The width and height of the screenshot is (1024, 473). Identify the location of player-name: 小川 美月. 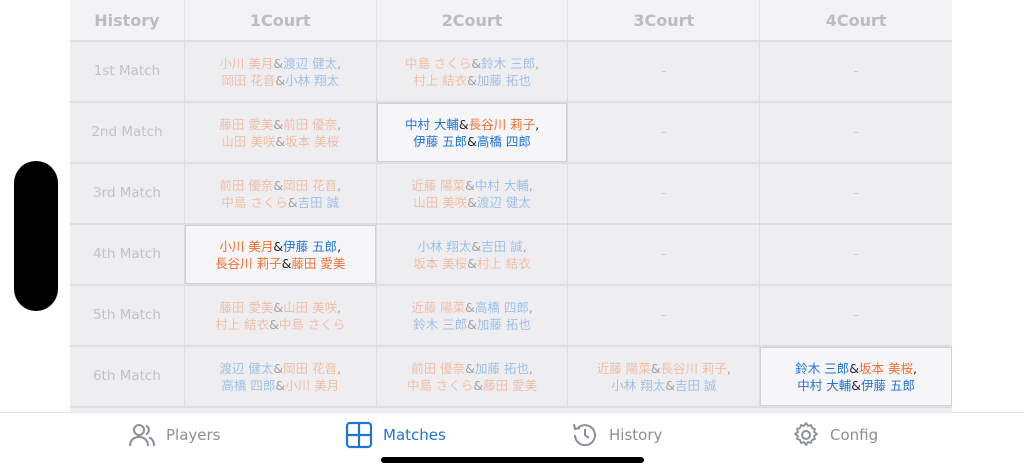
(312, 385).